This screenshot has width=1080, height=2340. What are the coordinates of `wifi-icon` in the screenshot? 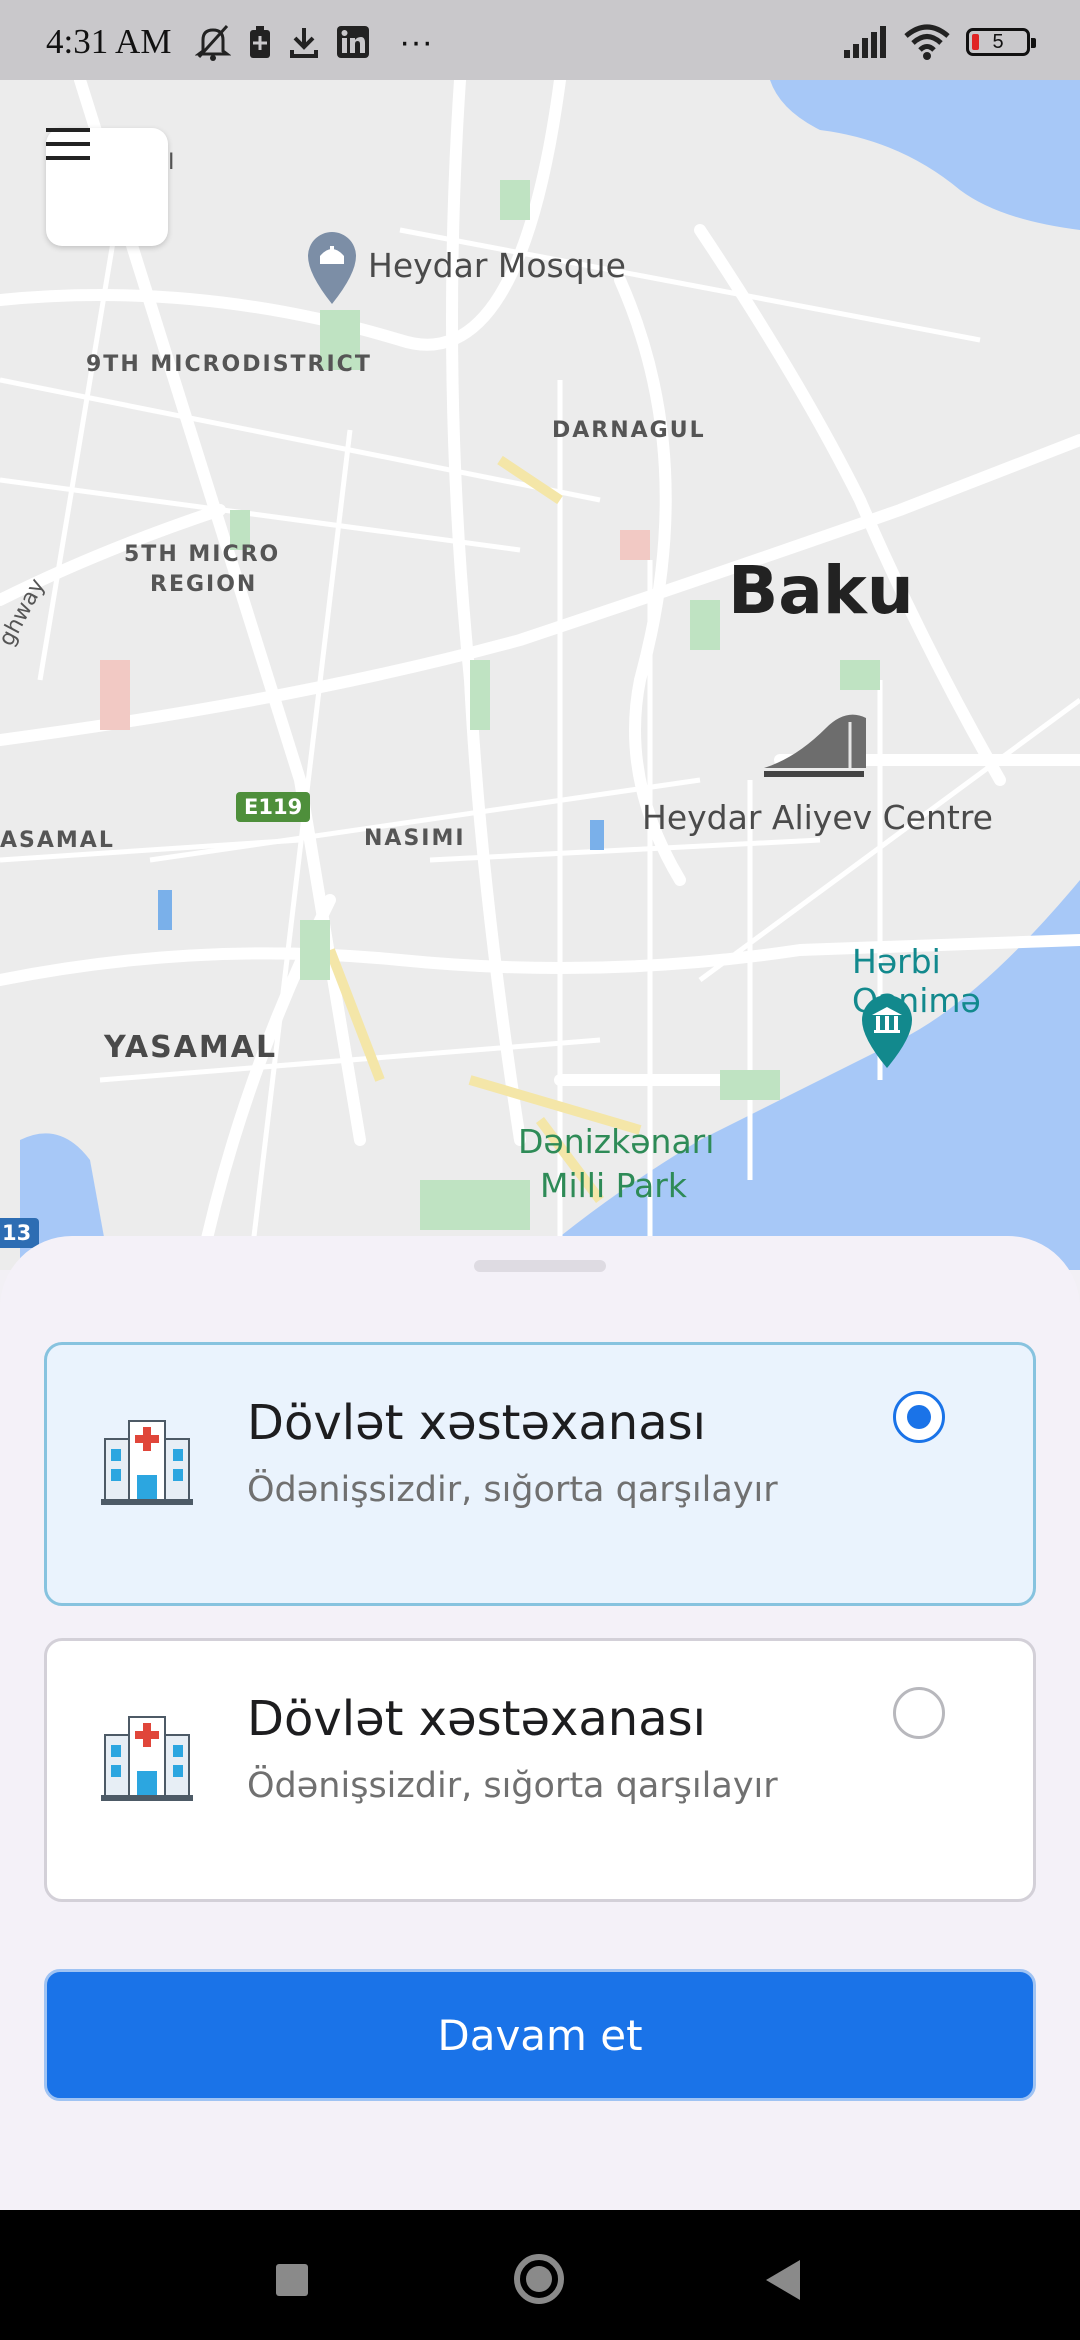 It's located at (927, 42).